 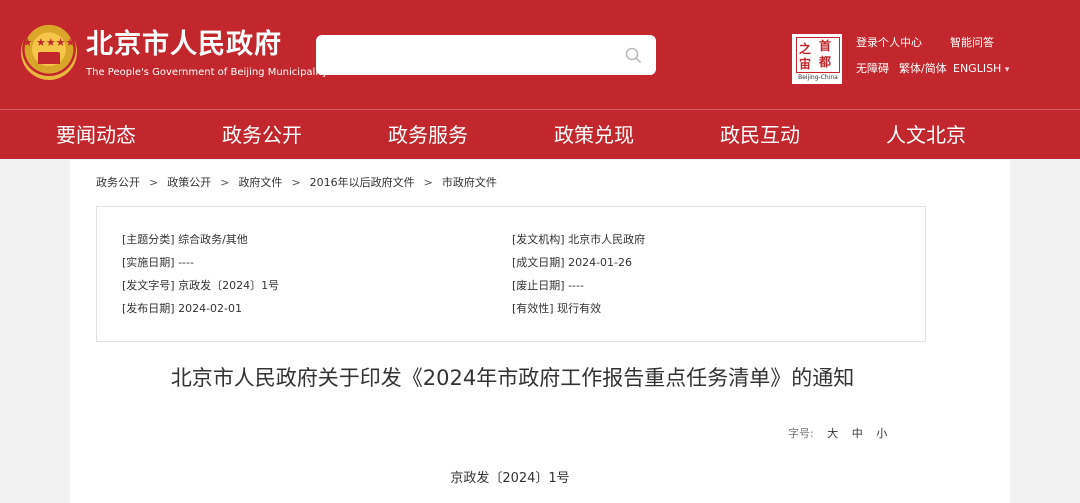 I want to click on breadcrumb-item: 2016年以后政府文件, so click(x=362, y=182).